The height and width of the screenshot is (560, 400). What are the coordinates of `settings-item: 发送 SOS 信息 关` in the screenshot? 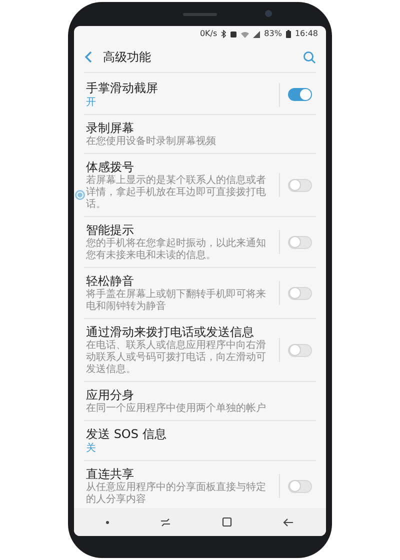 It's located at (200, 441).